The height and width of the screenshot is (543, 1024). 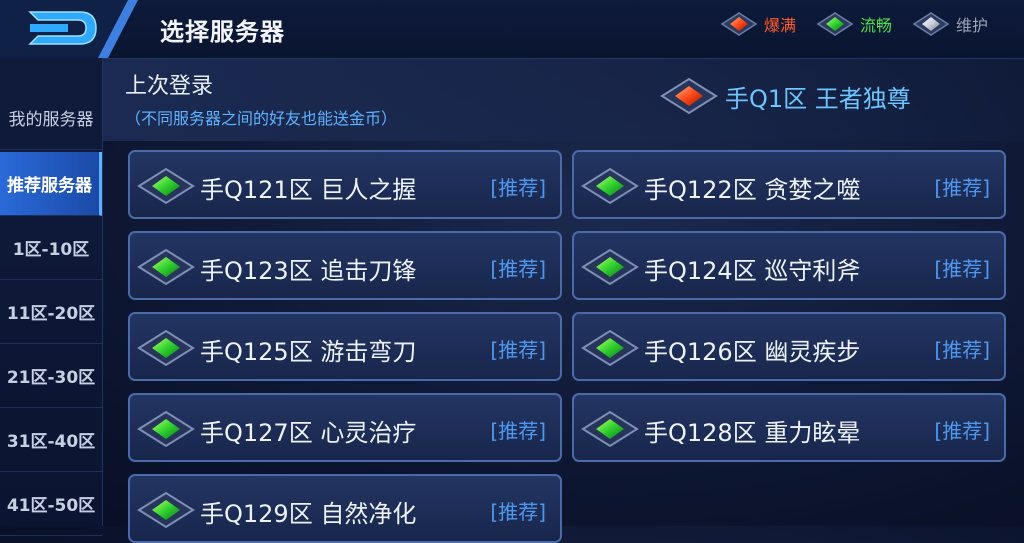 What do you see at coordinates (308, 433) in the screenshot?
I see `server-name: 手Q127区 心灵治疗` at bounding box center [308, 433].